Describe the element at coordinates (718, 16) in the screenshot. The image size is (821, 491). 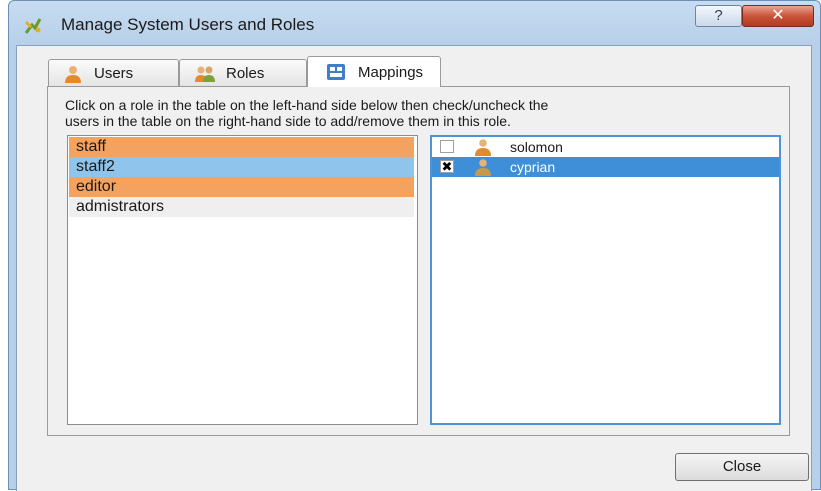
I see `help-button: ?` at that location.